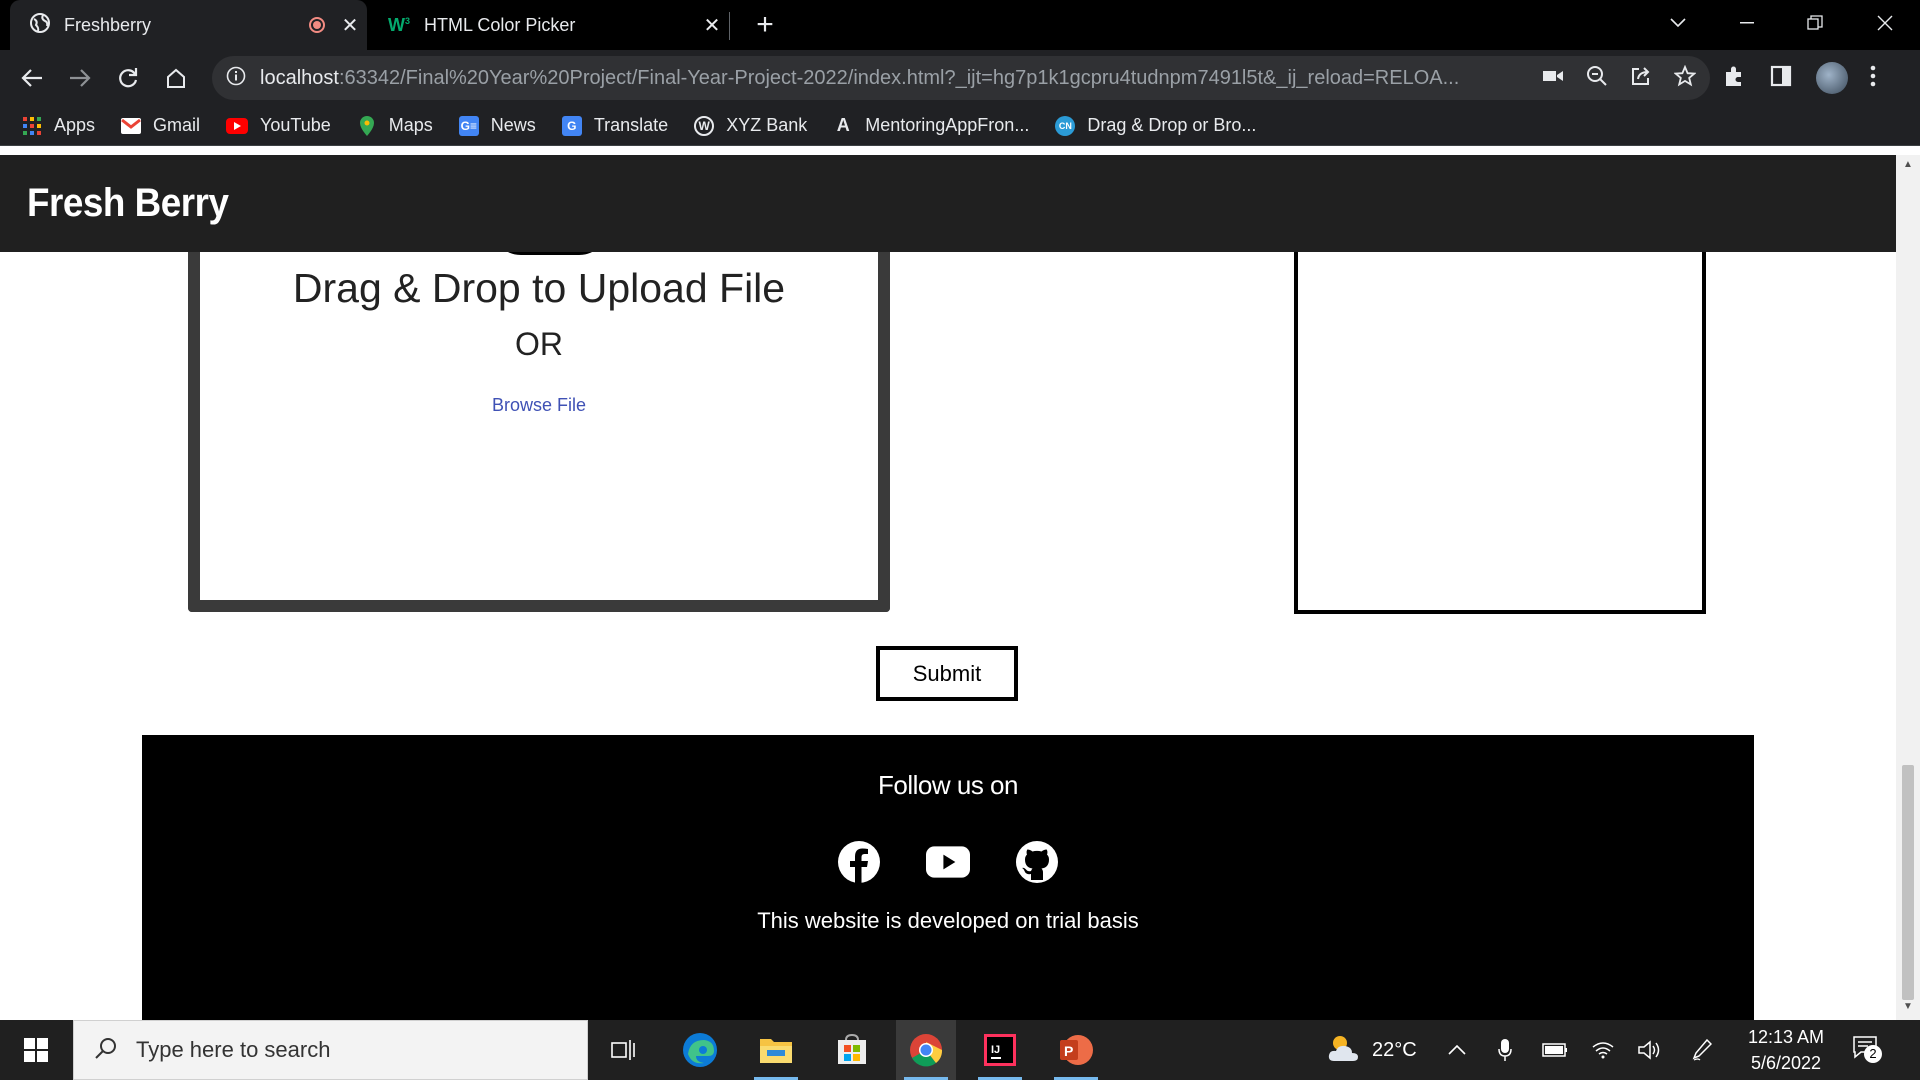 Image resolution: width=1920 pixels, height=1080 pixels. What do you see at coordinates (1873, 1054) in the screenshot?
I see `notification-count-badge: 2` at bounding box center [1873, 1054].